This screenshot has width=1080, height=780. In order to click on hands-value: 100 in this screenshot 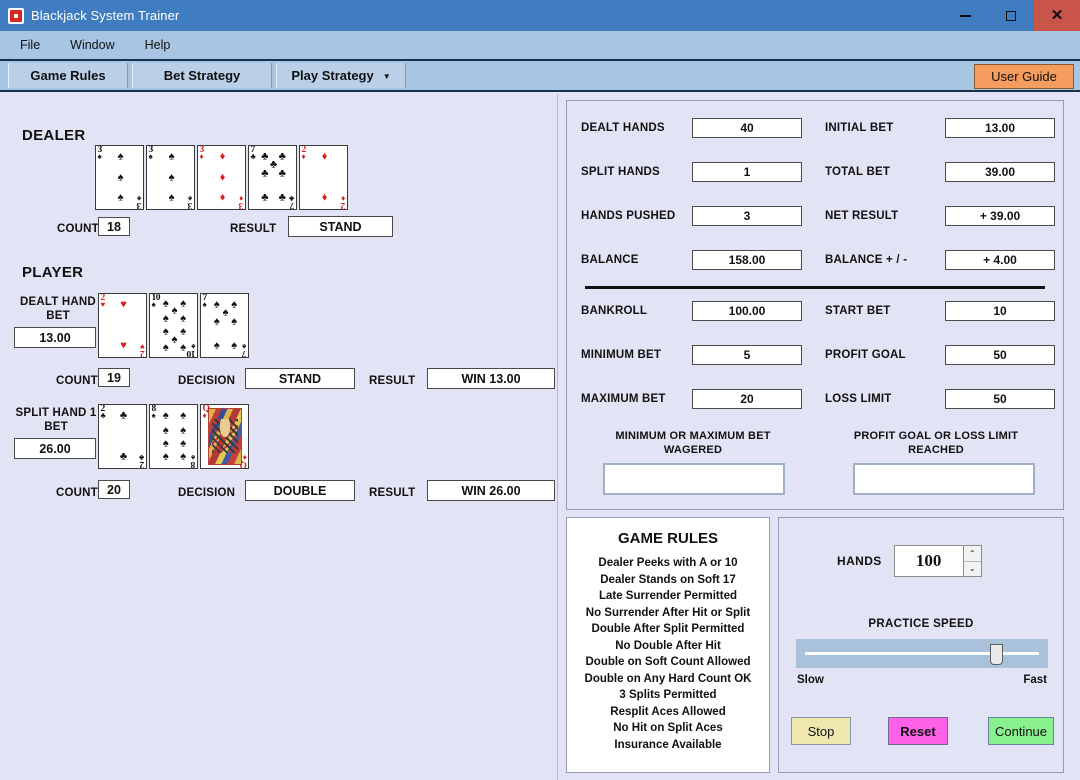, I will do `click(929, 561)`.